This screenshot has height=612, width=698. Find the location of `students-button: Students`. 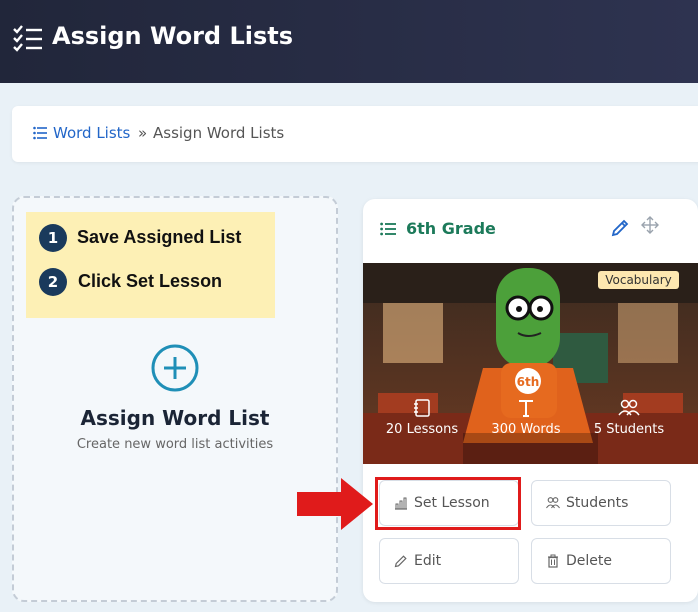

students-button: Students is located at coordinates (601, 503).